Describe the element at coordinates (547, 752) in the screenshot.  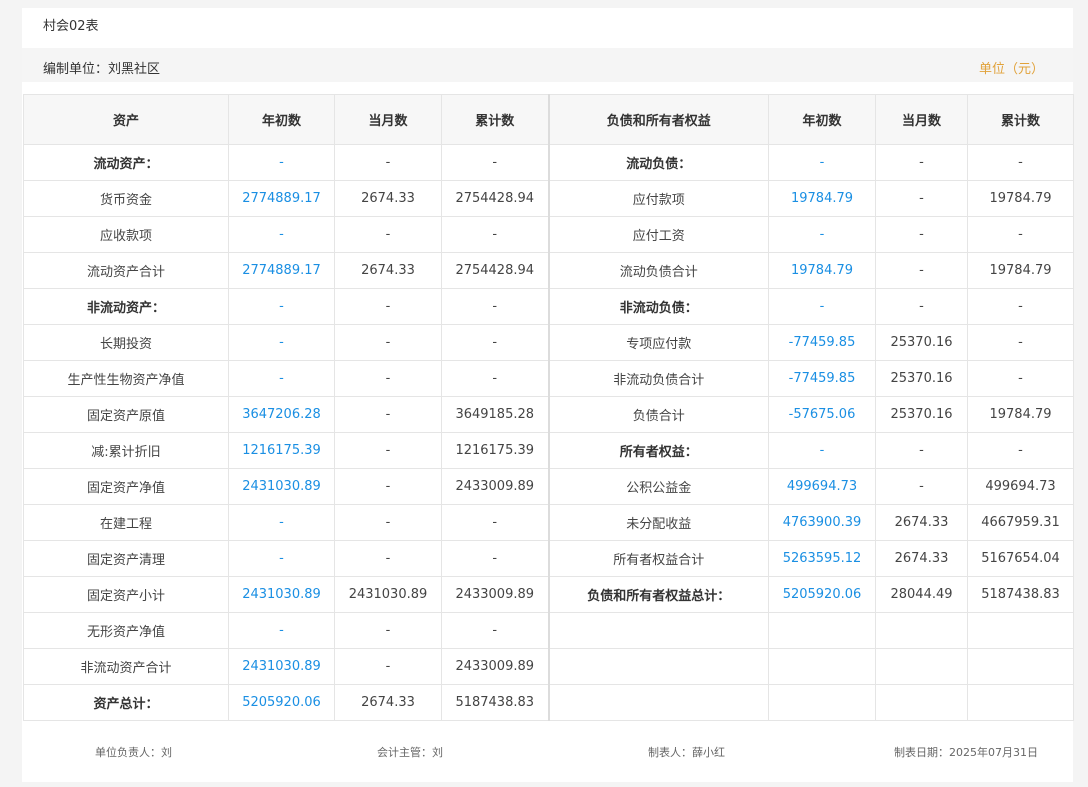
I see `report-footer: 单位负责人：刘 会计主管：刘 制表人：薛小红 制表日期：2025年07月31日` at that location.